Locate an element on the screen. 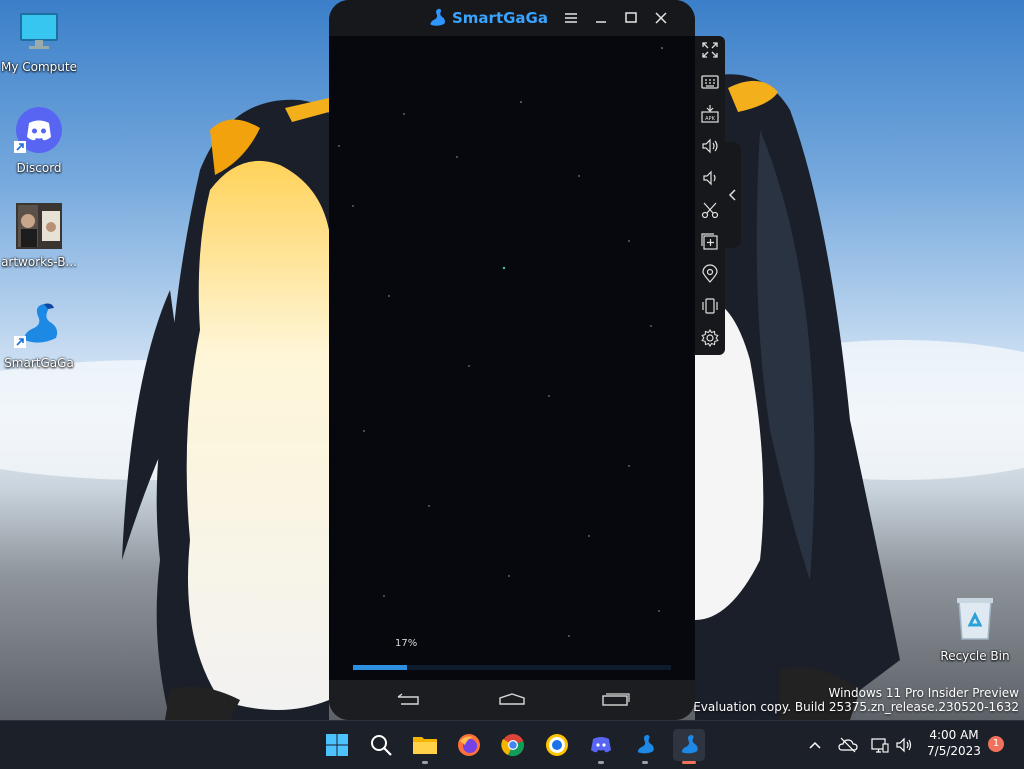 This screenshot has width=1024, height=769. monitor-icon is located at coordinates (39, 31).